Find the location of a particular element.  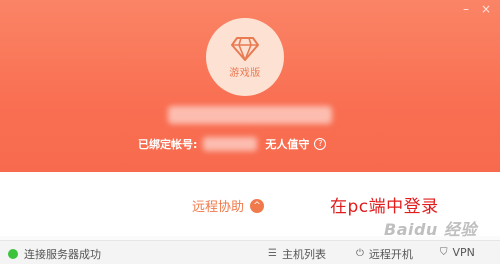

account-name-redacted is located at coordinates (250, 115).